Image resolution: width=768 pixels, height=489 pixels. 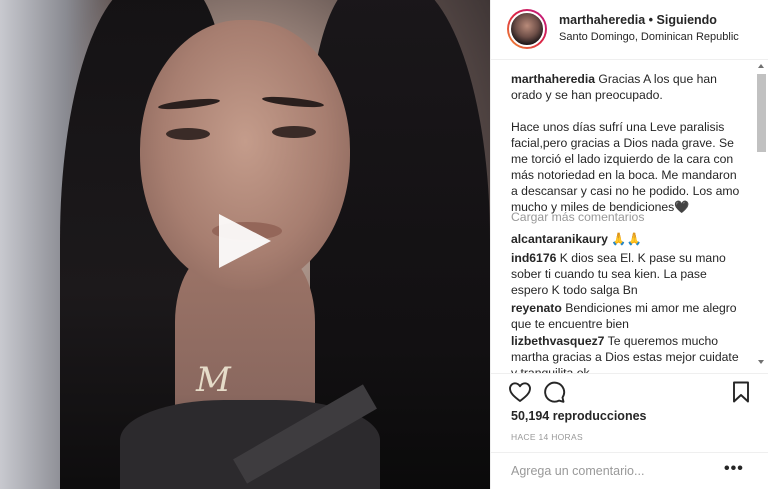 What do you see at coordinates (188, 134) in the screenshot?
I see `eye-left` at bounding box center [188, 134].